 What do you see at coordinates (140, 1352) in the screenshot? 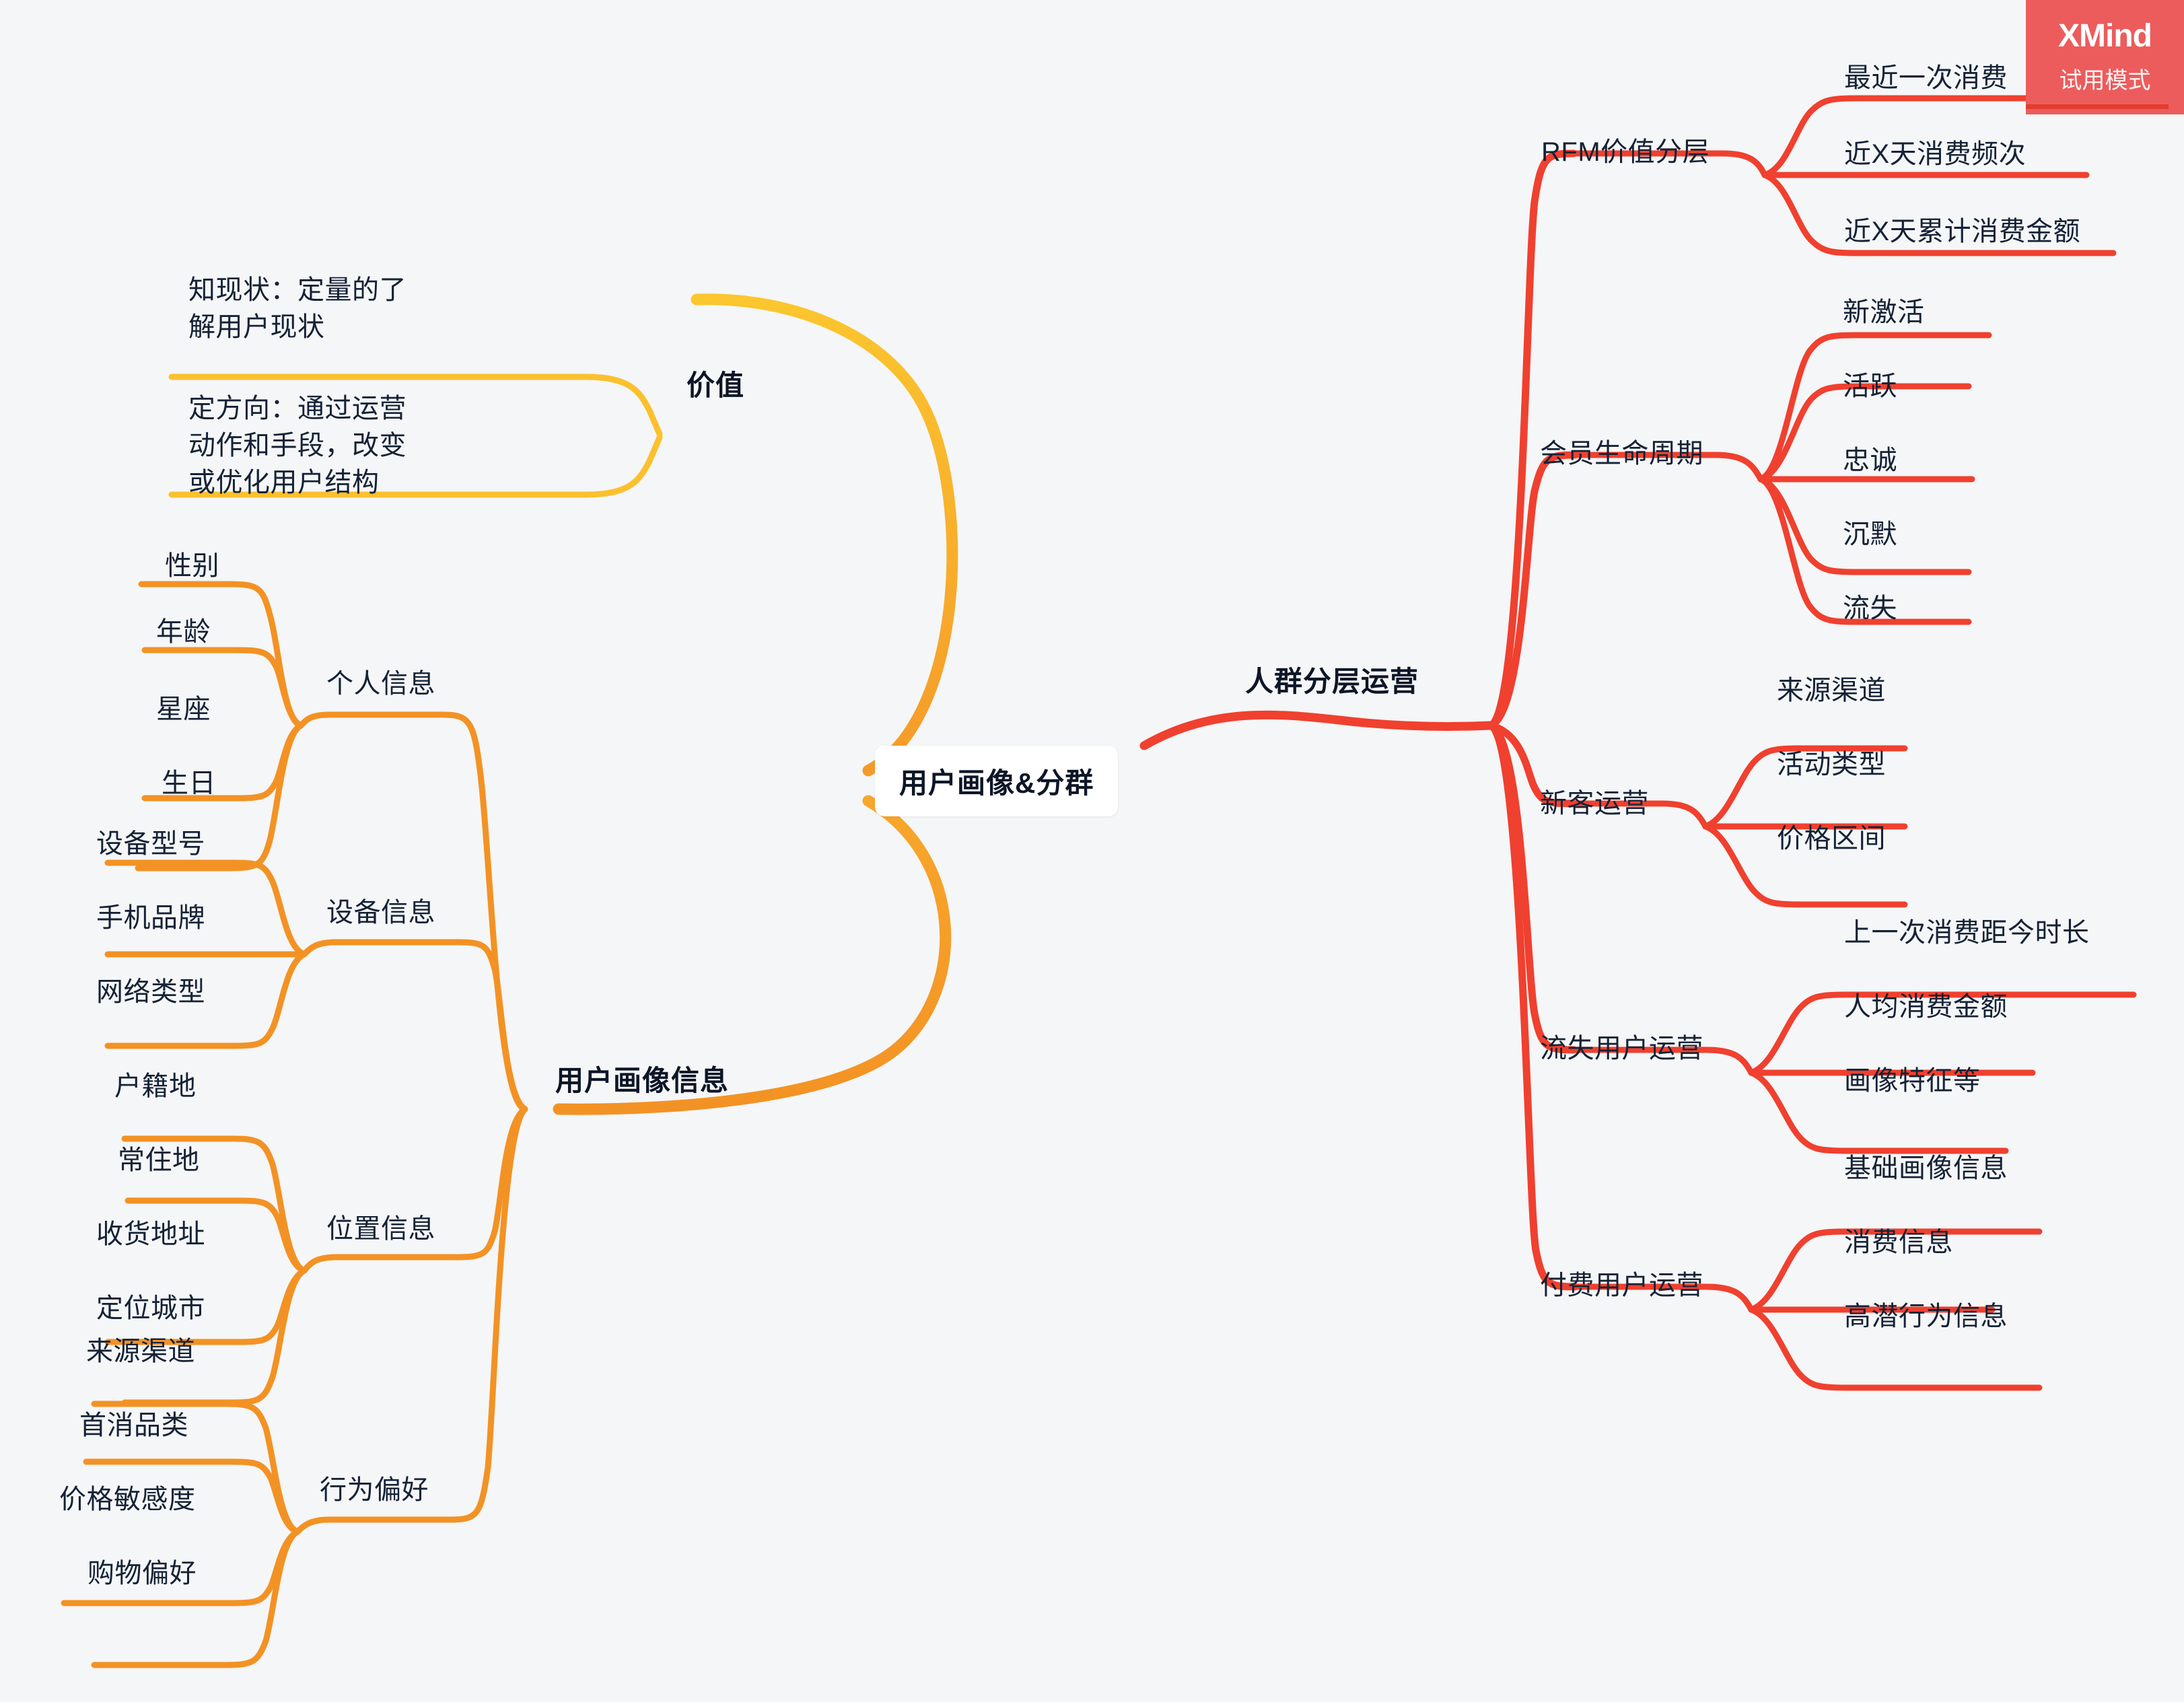
I see `leaf-source-channel-profile: 来源渠道` at bounding box center [140, 1352].